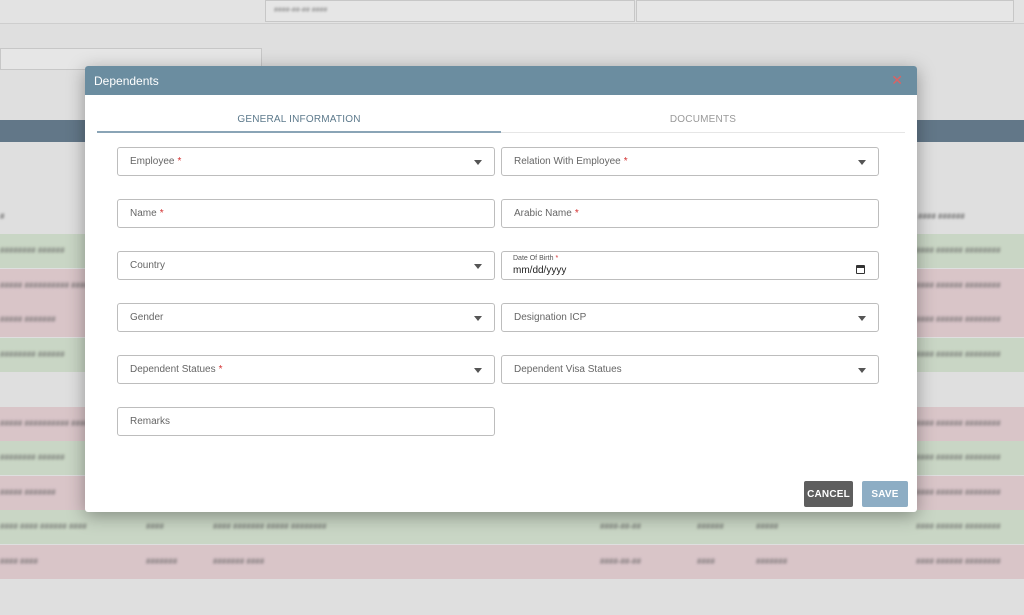 The image size is (1024, 615). What do you see at coordinates (828, 494) in the screenshot?
I see `cancel-button: CANCEL` at bounding box center [828, 494].